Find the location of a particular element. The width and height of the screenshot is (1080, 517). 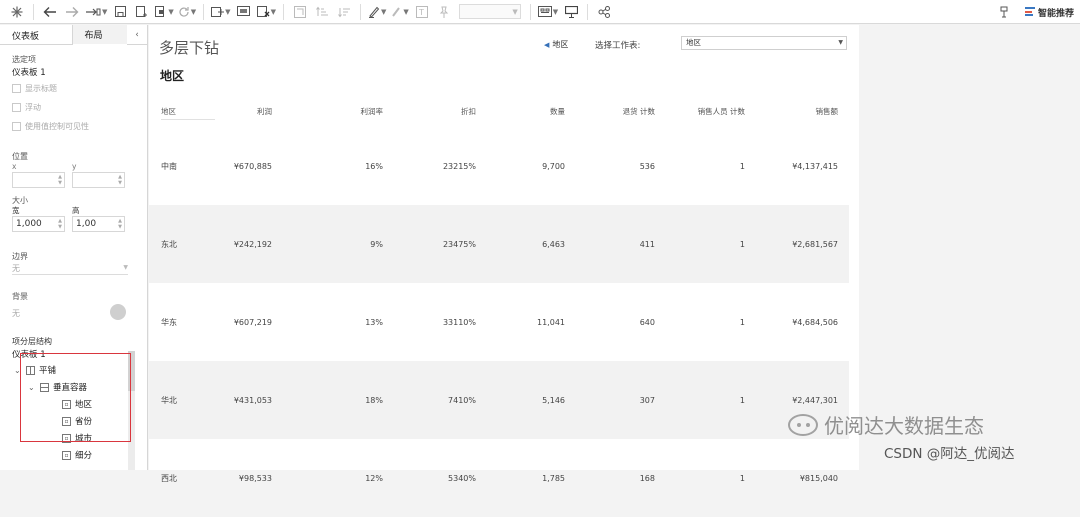

table-cell: ¥242,192 is located at coordinates (252, 244).